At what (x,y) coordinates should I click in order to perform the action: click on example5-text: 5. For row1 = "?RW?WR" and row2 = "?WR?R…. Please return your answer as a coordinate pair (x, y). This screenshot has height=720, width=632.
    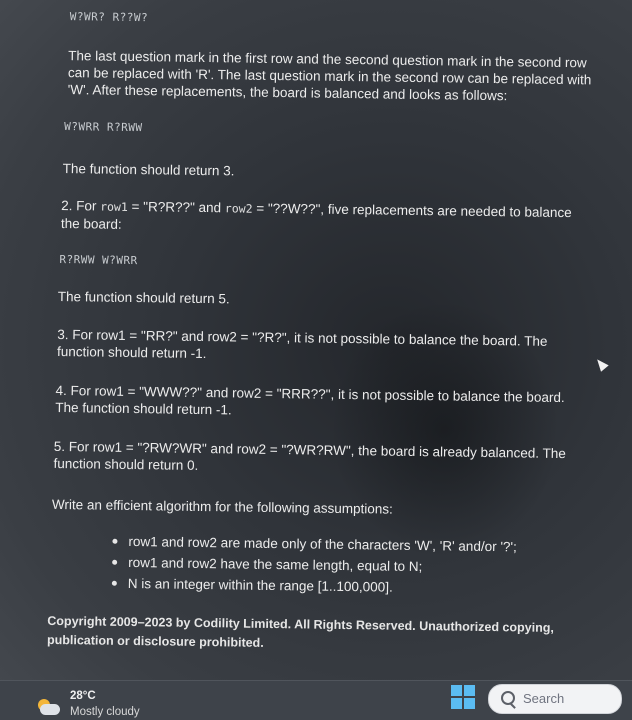
    Looking at the image, I should click on (309, 455).